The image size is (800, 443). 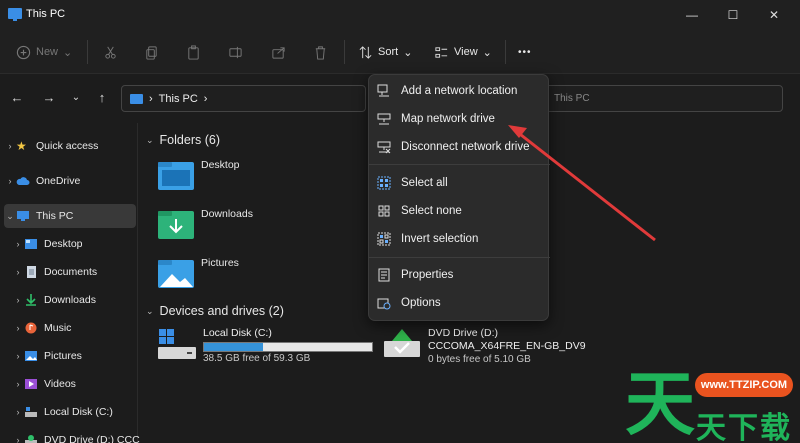 I want to click on menu-item-label: Properties, so click(x=427, y=275).